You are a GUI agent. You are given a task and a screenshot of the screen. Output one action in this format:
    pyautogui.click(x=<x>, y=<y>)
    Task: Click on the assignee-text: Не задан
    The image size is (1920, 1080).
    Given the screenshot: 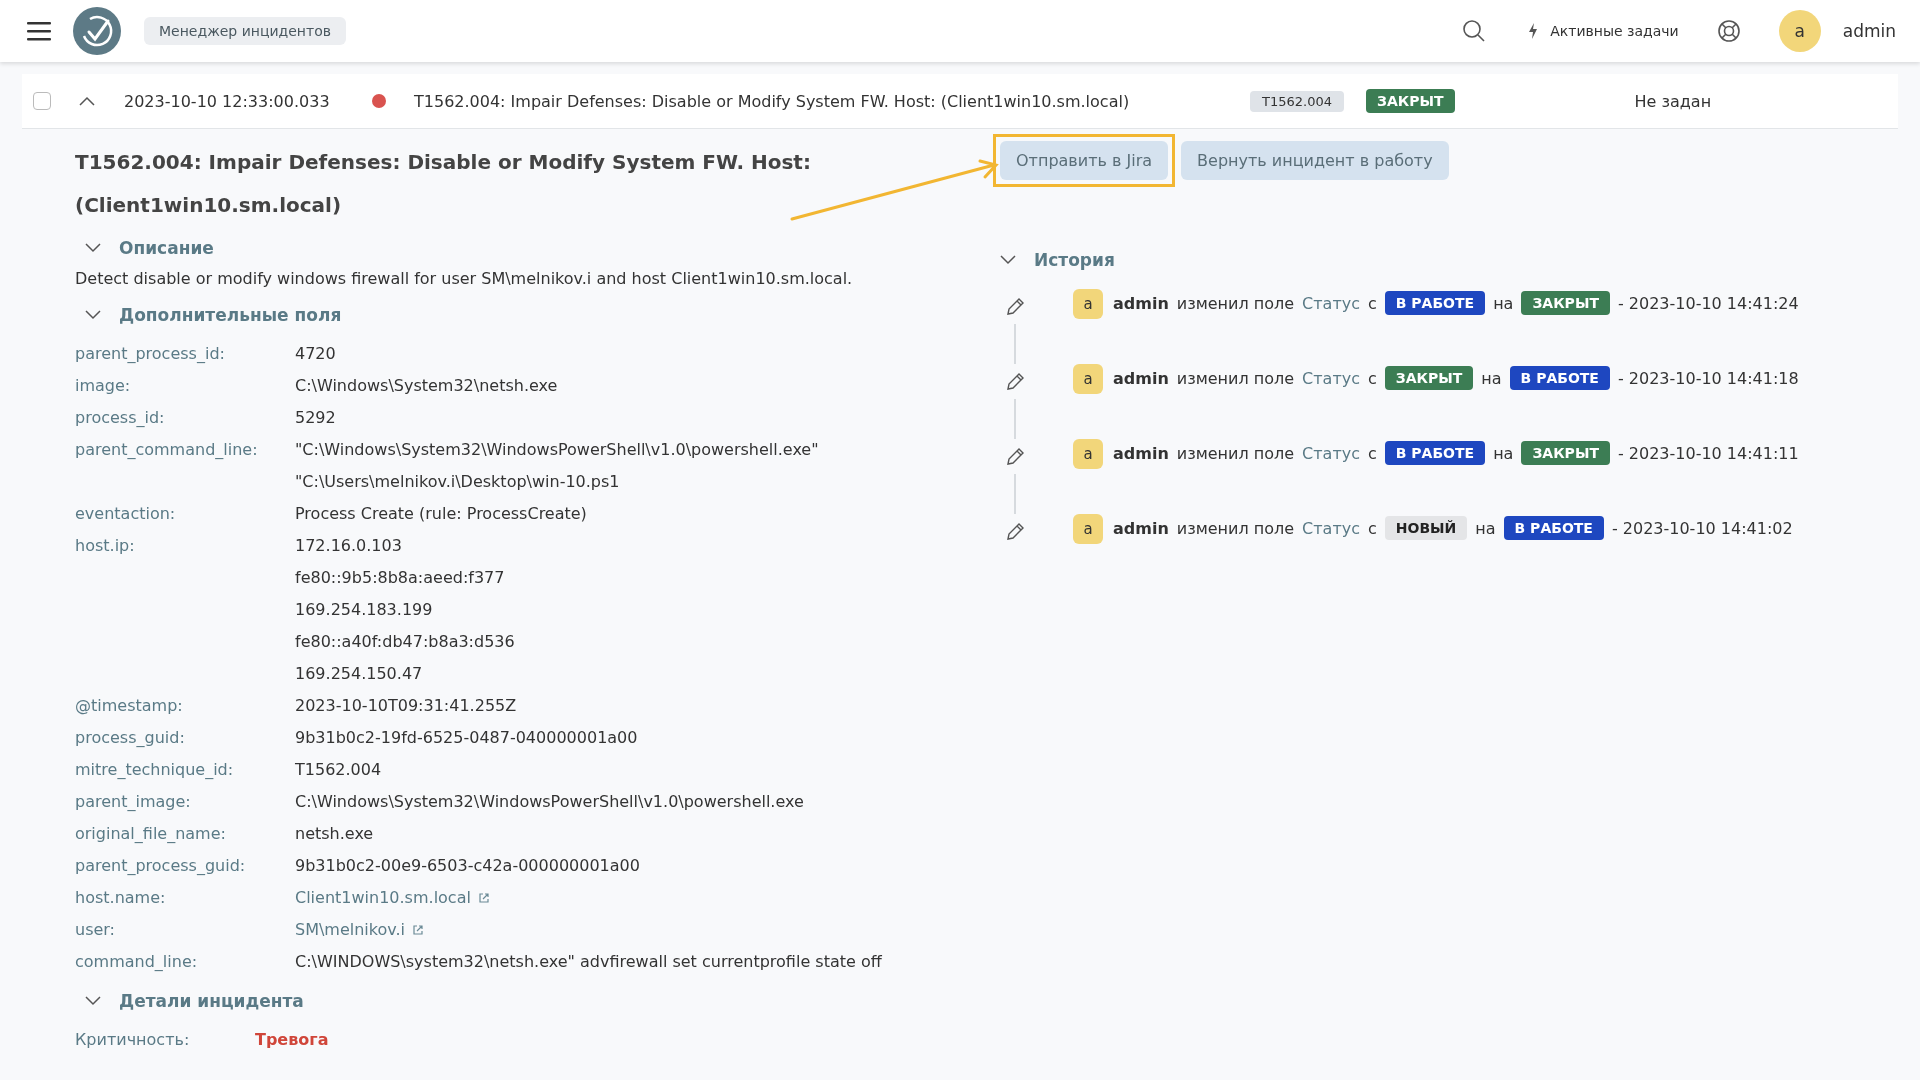 What is the action you would take?
    pyautogui.click(x=1673, y=101)
    